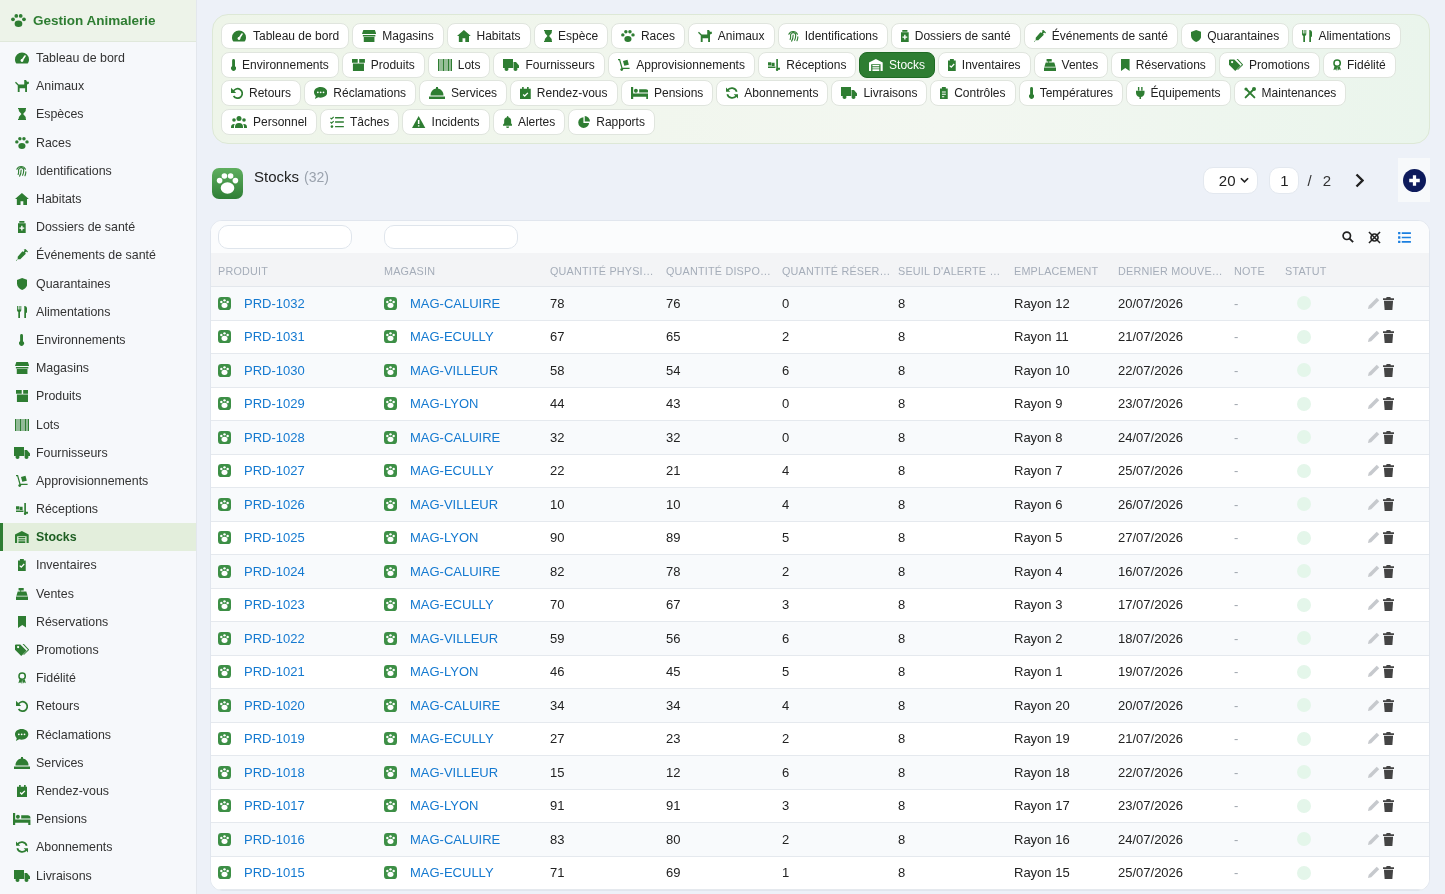 This screenshot has width=1445, height=894. What do you see at coordinates (274, 471) in the screenshot?
I see `cell-link: PRD-1027` at bounding box center [274, 471].